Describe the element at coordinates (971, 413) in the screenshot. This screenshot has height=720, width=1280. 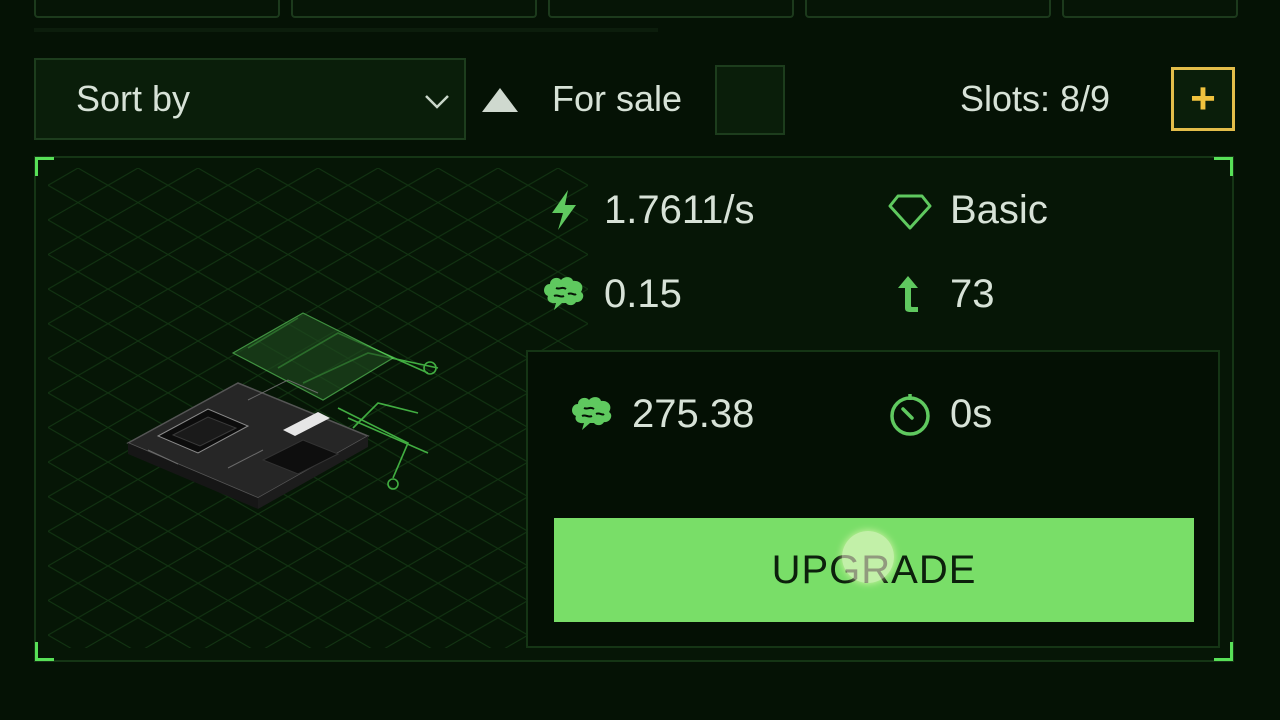
I see `upgrade-time-value: 0s` at that location.